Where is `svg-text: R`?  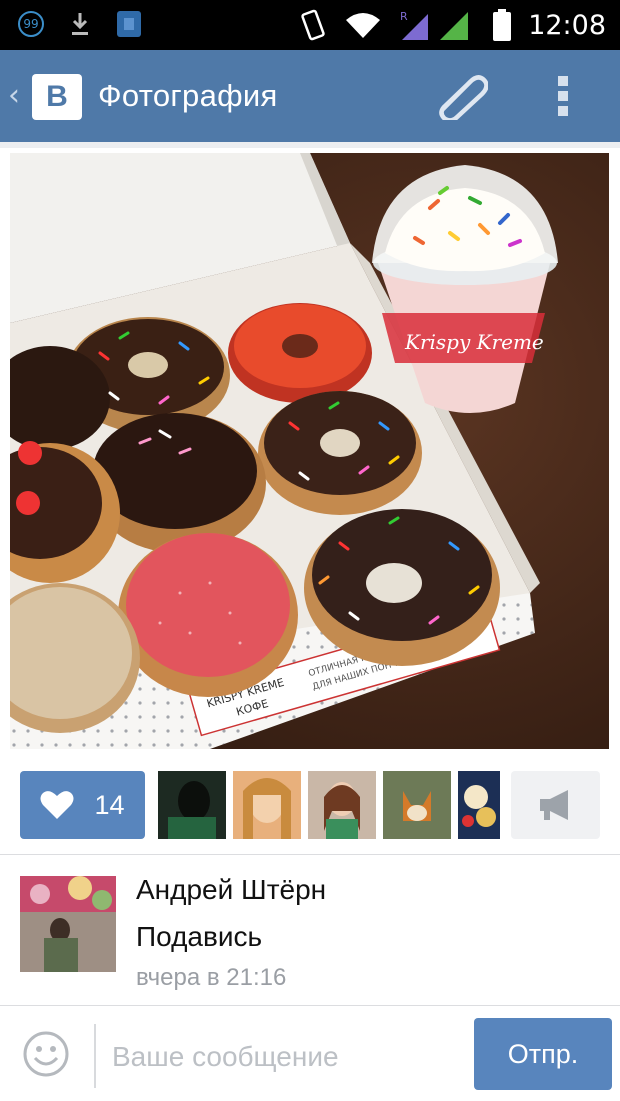 svg-text: R is located at coordinates (404, 16).